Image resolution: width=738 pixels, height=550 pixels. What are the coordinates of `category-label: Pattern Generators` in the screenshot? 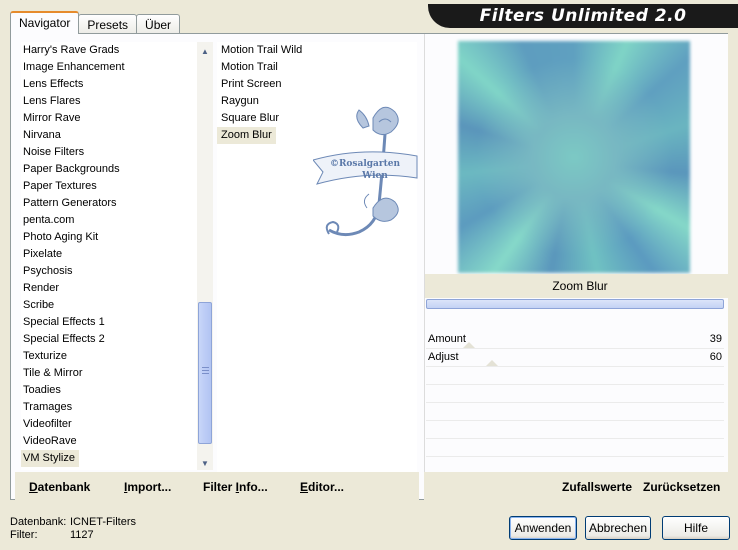 It's located at (70, 203).